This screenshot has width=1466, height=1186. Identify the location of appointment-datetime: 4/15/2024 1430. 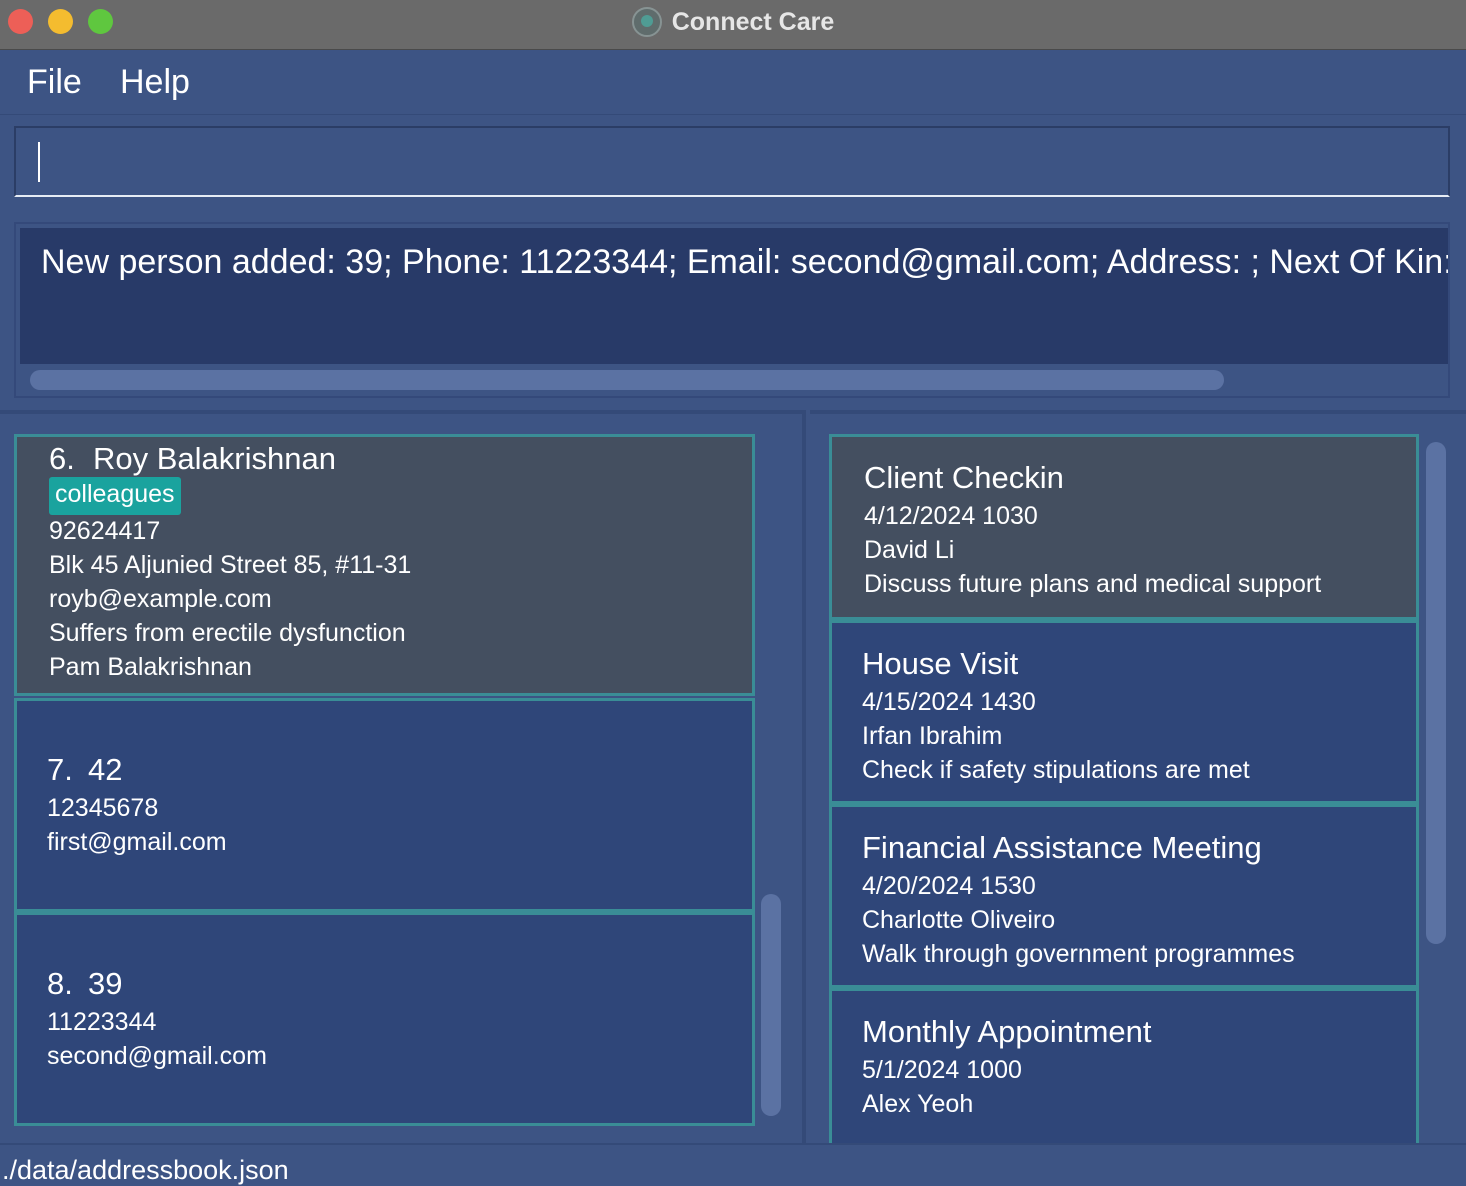
(949, 702).